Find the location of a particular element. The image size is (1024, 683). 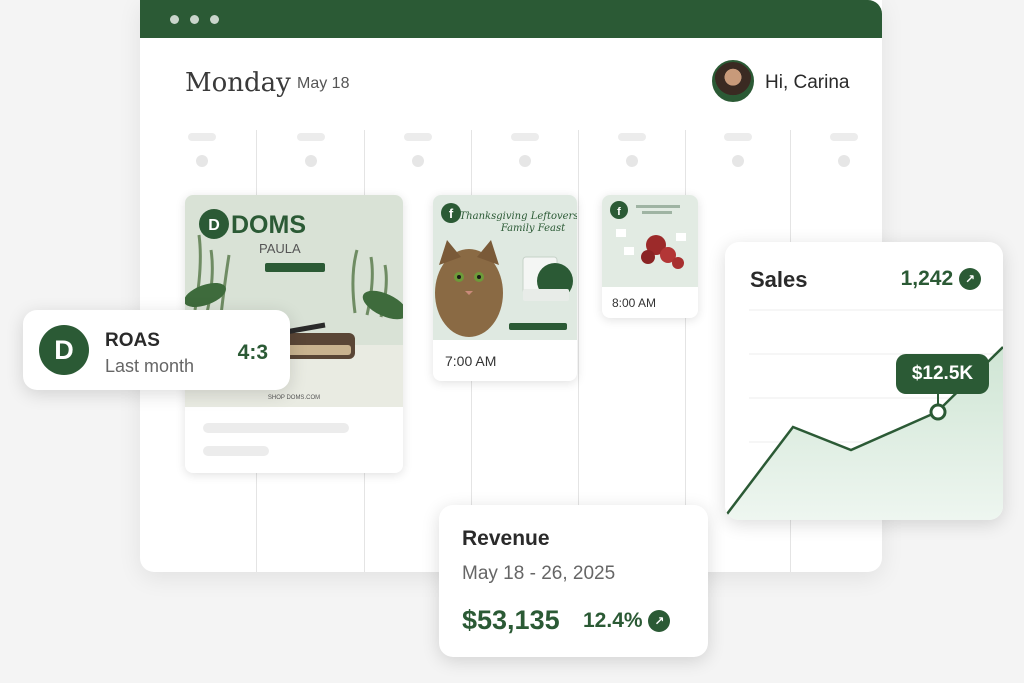

revenue-change-wrap: 12.4% ↗ is located at coordinates (627, 621).